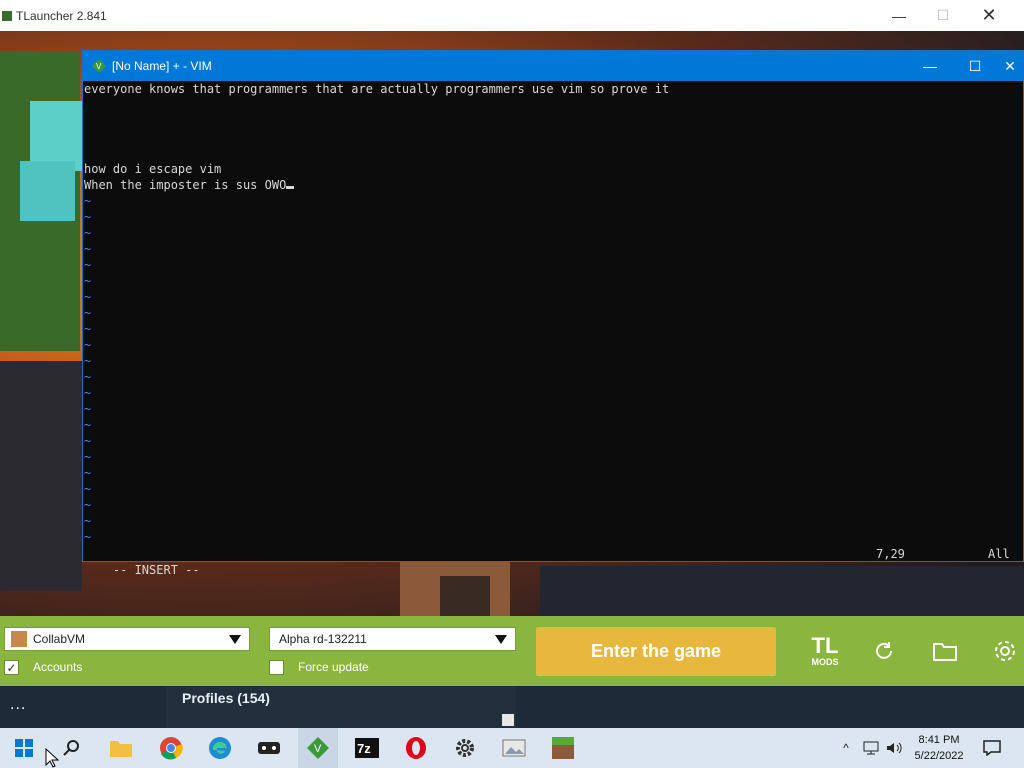 The width and height of the screenshot is (1024, 768). What do you see at coordinates (825, 662) in the screenshot?
I see `tl-mods-subtitle: MODS` at bounding box center [825, 662].